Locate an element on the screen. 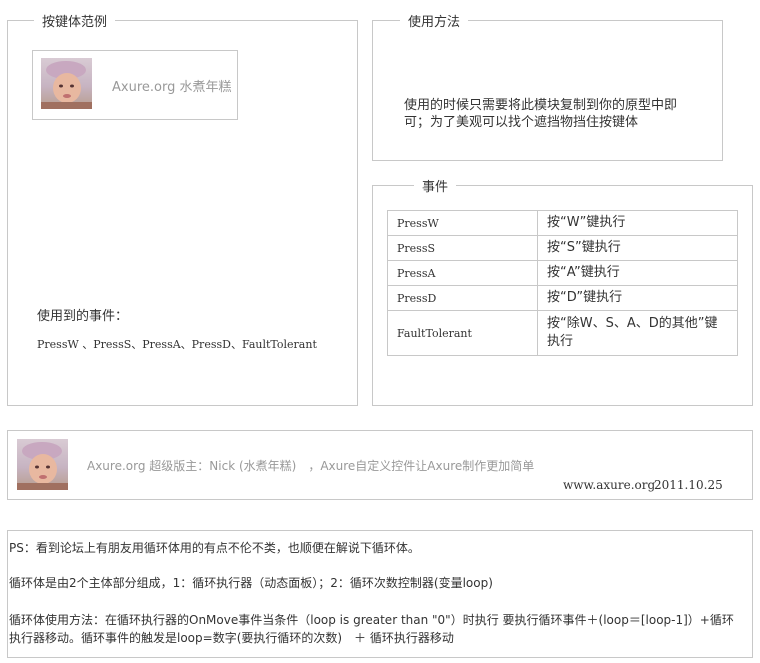 Image resolution: width=760 pixels, height=663 pixels. event-name: PressA is located at coordinates (462, 273).